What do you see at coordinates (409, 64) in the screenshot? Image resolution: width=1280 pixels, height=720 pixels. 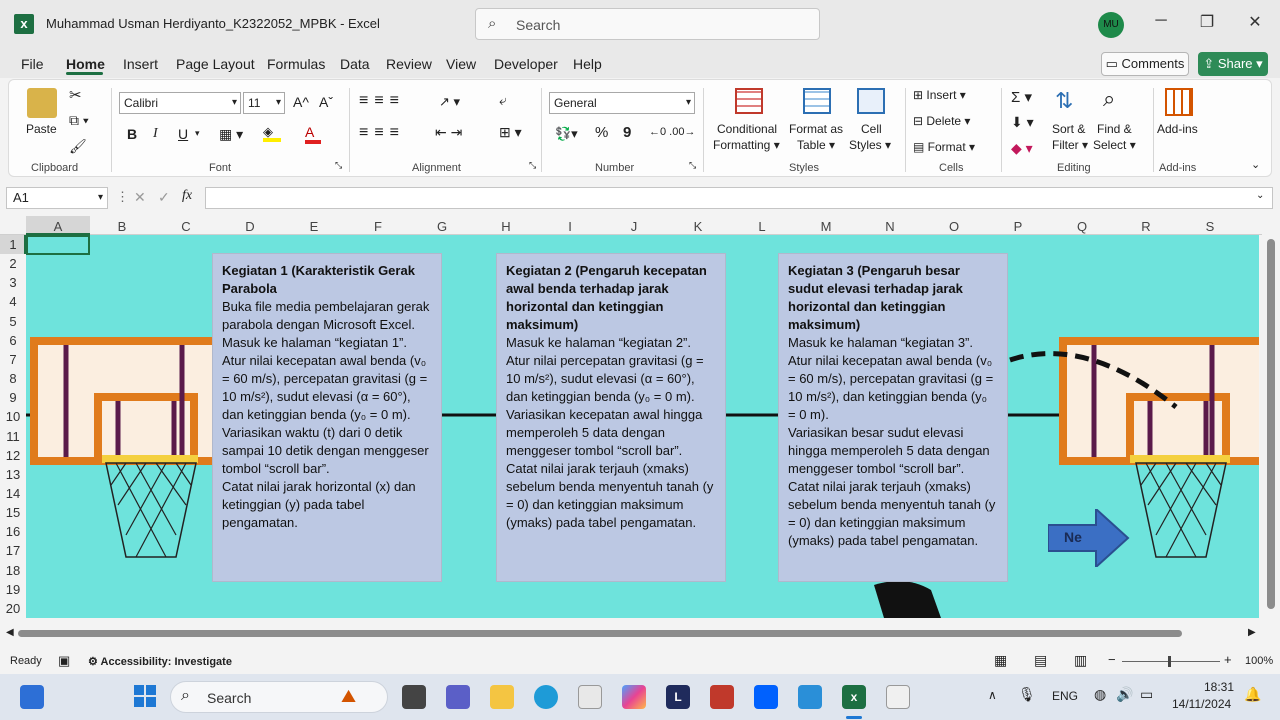 I see `tab-review: Review` at bounding box center [409, 64].